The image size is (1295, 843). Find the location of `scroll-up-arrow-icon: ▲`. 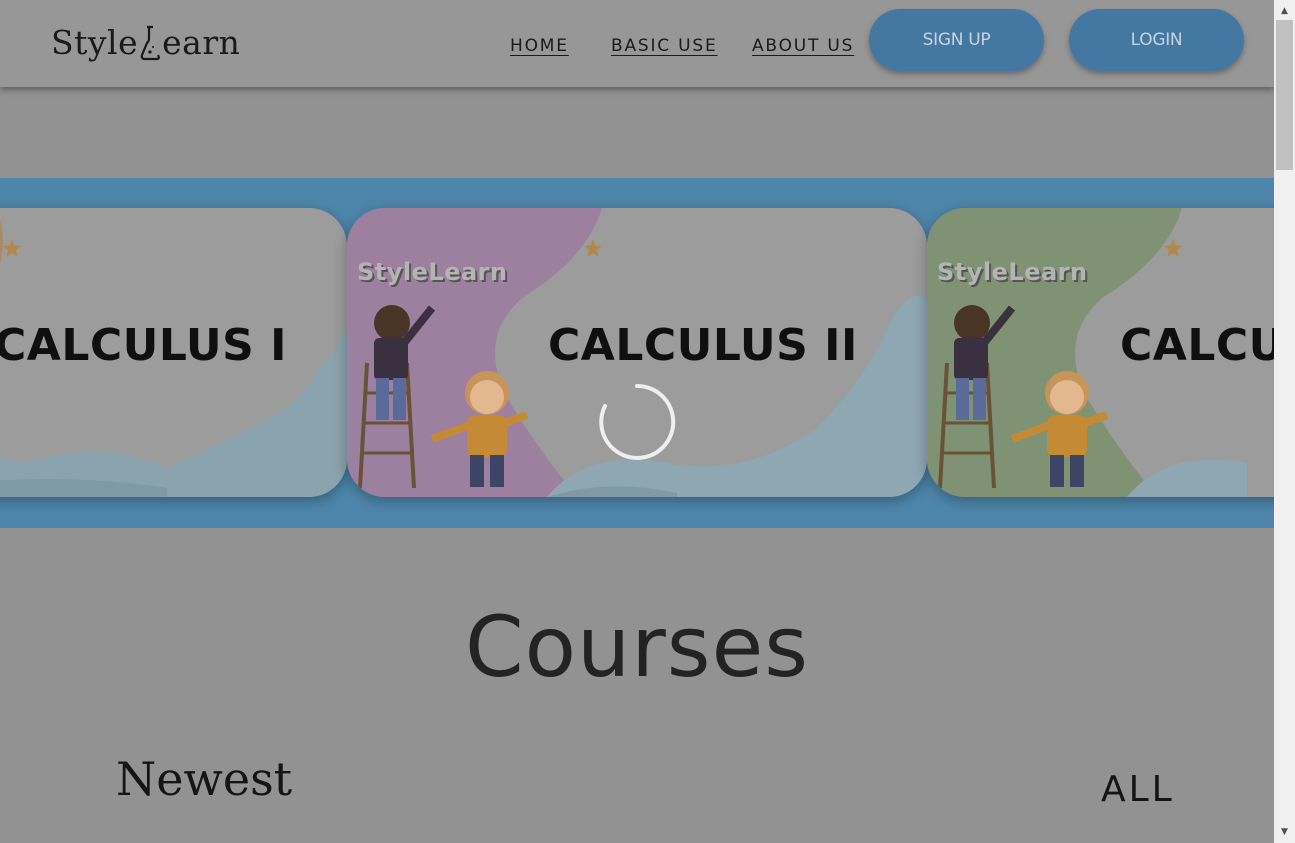

scroll-up-arrow-icon: ▲ is located at coordinates (1284, 10).